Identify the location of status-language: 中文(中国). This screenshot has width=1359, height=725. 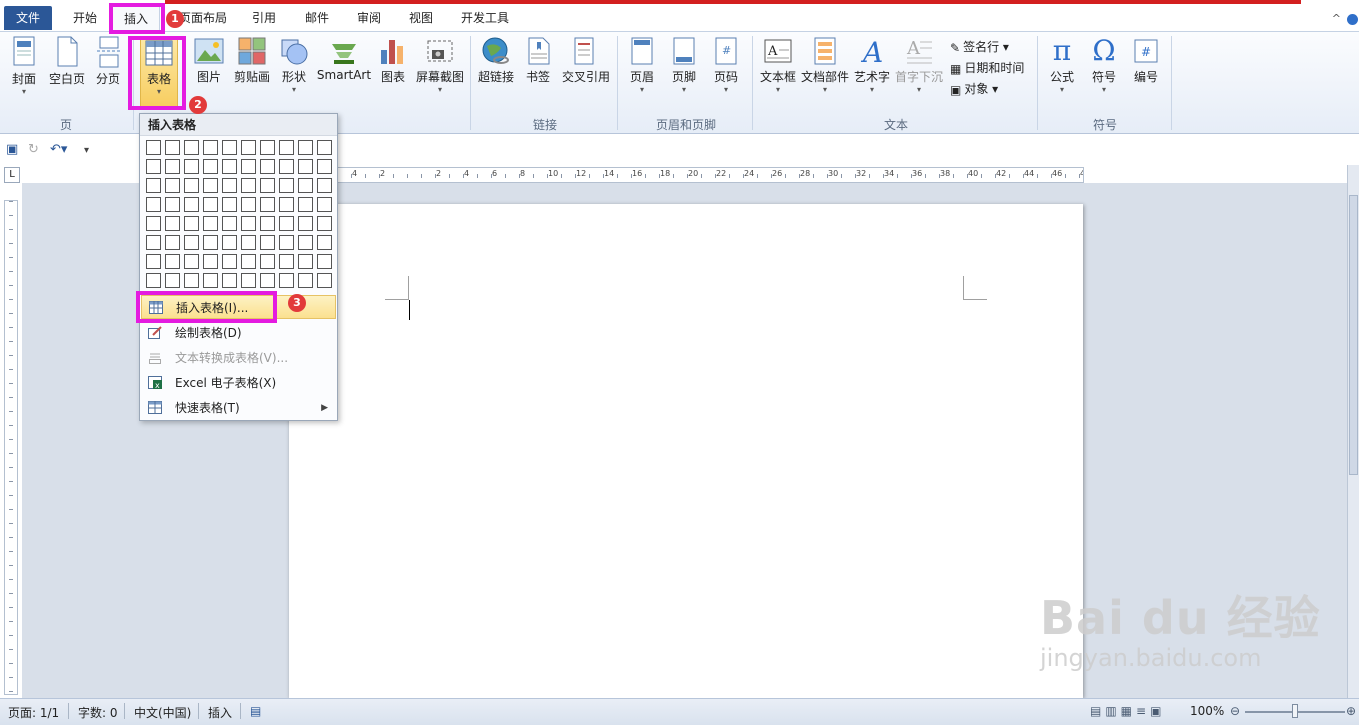
(162, 712).